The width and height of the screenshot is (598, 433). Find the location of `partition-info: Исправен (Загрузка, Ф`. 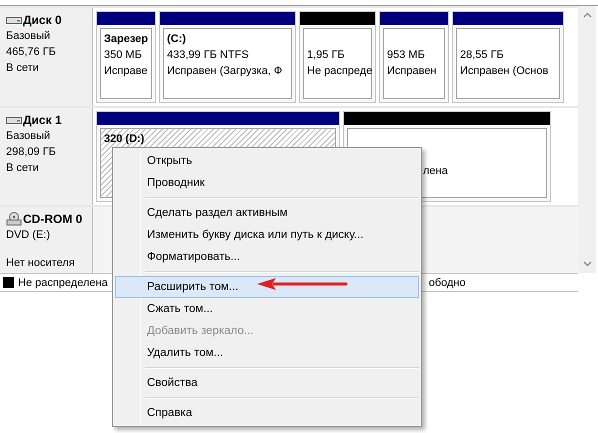

partition-info: Исправен (Загрузка, Ф is located at coordinates (225, 71).